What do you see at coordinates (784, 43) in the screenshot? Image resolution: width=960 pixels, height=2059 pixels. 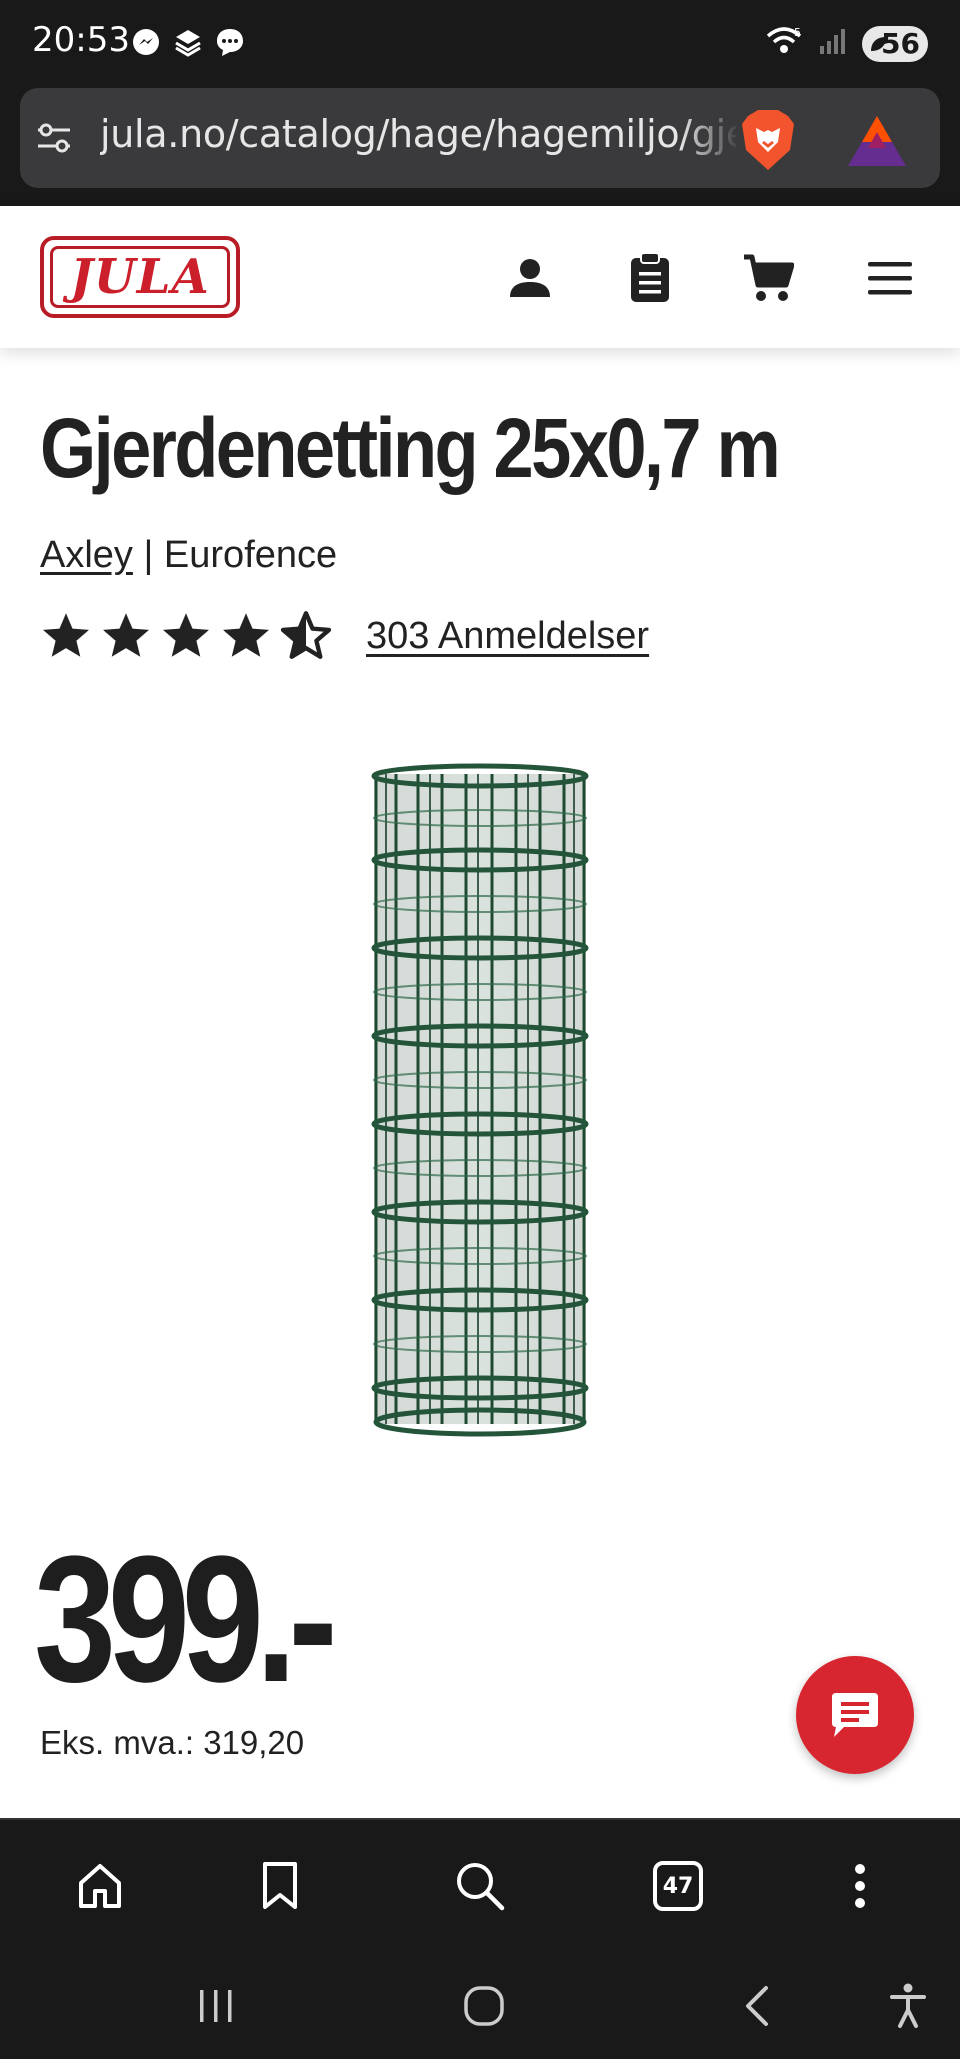 I see `wifi-icon: 5` at bounding box center [784, 43].